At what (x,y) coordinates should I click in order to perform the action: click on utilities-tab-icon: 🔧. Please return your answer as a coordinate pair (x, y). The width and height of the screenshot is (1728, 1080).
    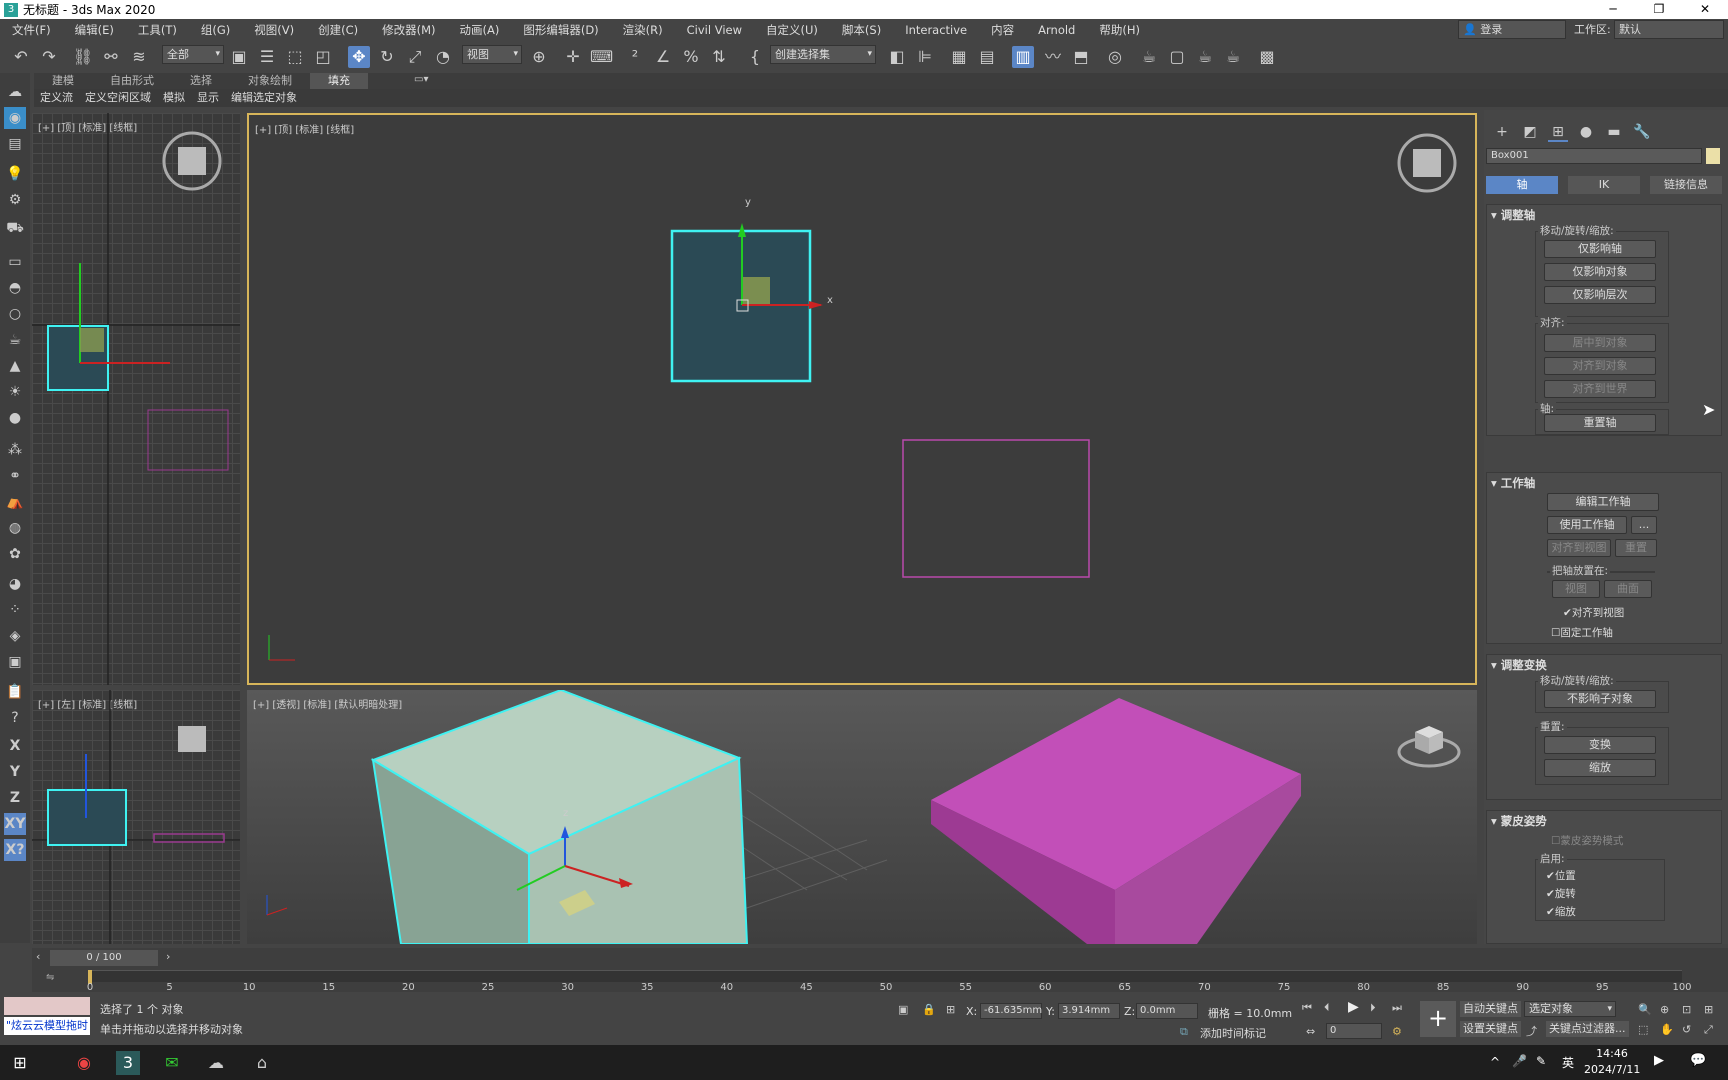
    Looking at the image, I should click on (1642, 132).